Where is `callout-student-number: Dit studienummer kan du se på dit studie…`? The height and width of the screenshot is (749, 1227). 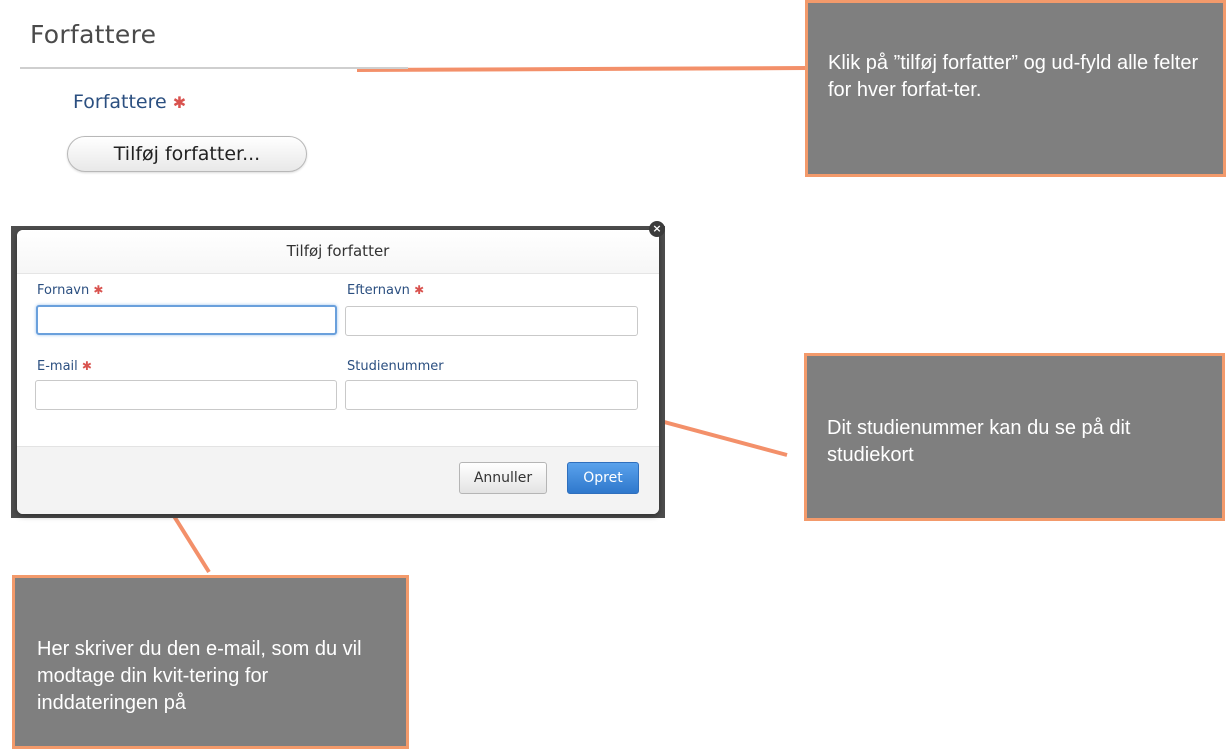
callout-student-number: Dit studienummer kan du se på dit studie… is located at coordinates (1014, 437).